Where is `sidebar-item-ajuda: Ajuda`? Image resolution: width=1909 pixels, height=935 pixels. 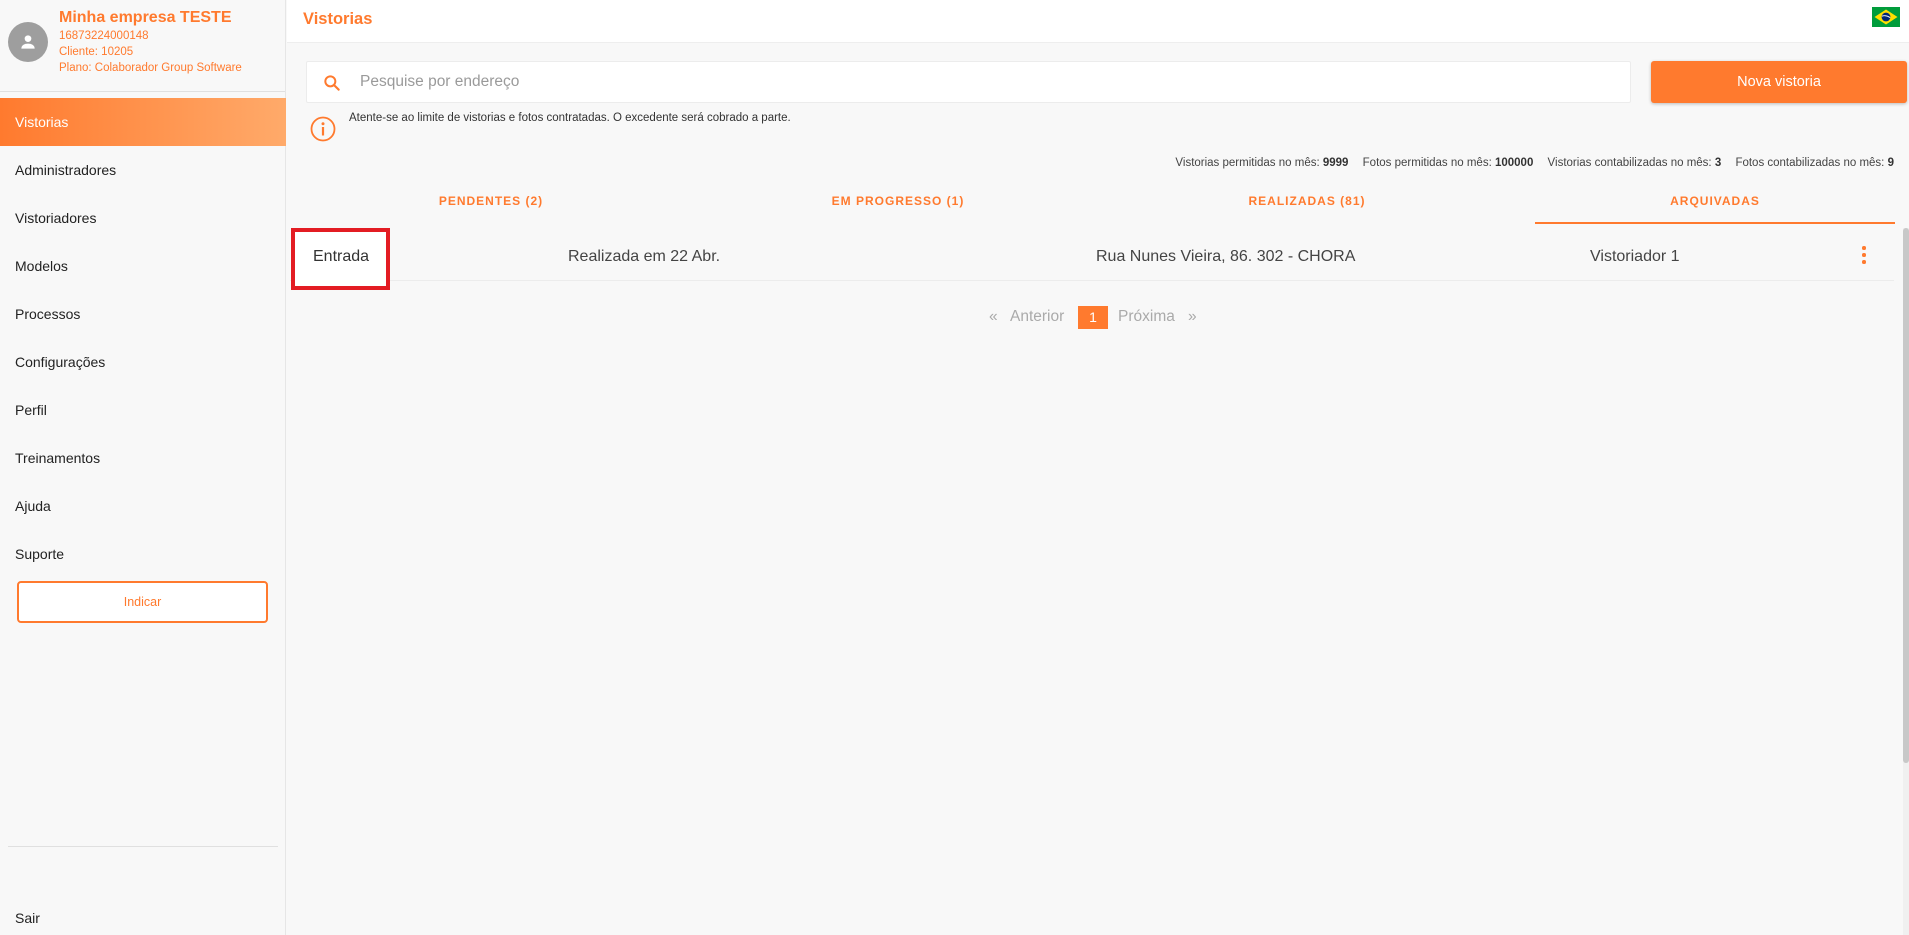 sidebar-item-ajuda: Ajuda is located at coordinates (143, 506).